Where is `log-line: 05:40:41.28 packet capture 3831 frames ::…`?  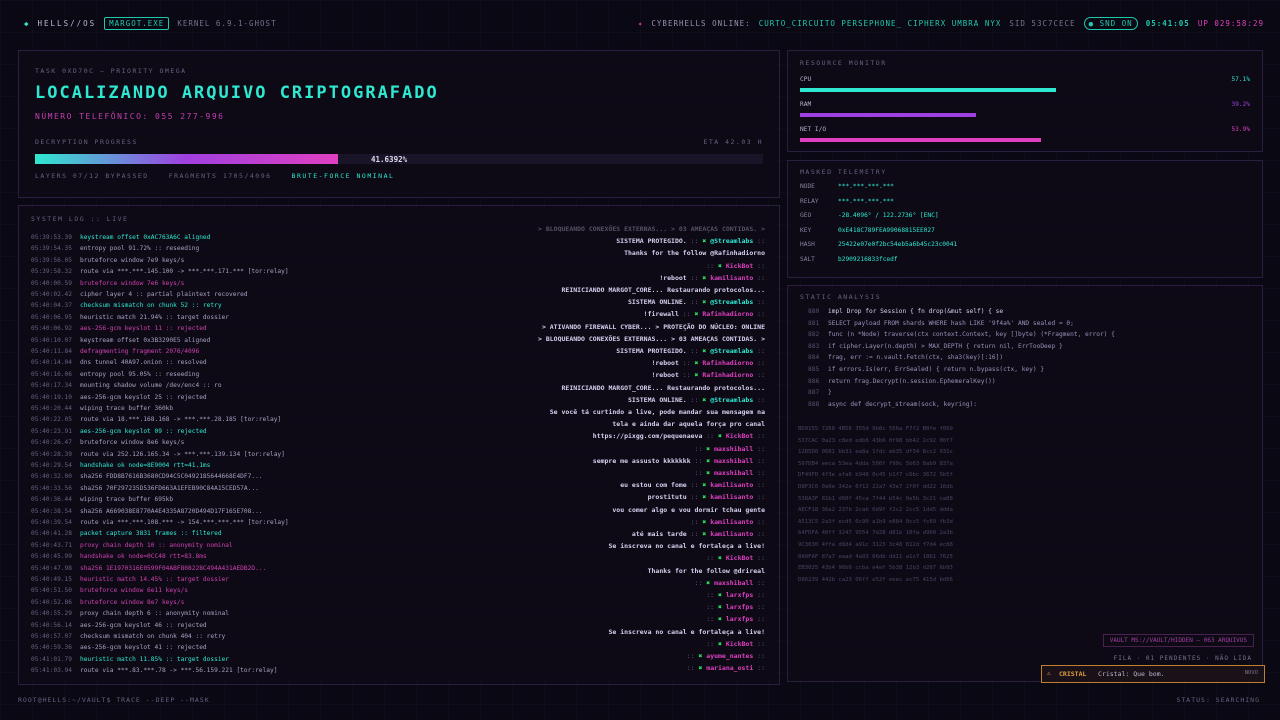 log-line: 05:40:41.28 packet capture 3831 frames ::… is located at coordinates (126, 533).